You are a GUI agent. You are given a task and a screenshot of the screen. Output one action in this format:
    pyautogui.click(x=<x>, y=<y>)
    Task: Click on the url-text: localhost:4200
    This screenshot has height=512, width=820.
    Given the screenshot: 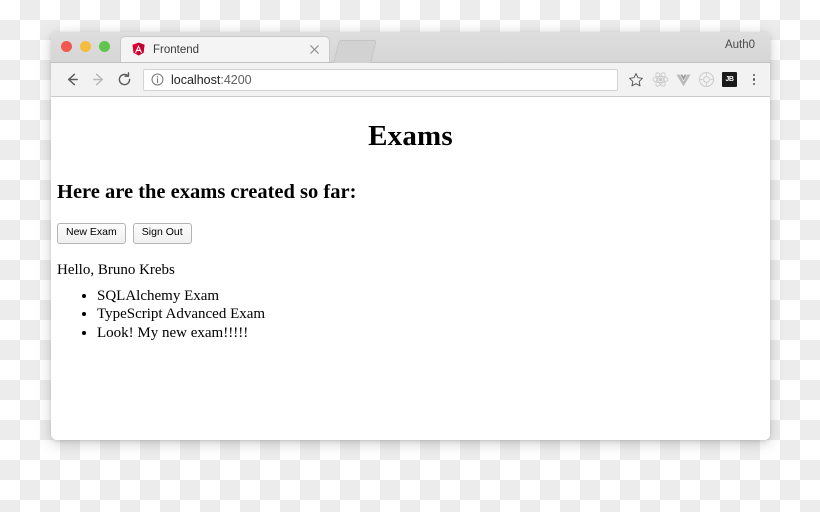 What is the action you would take?
    pyautogui.click(x=211, y=80)
    